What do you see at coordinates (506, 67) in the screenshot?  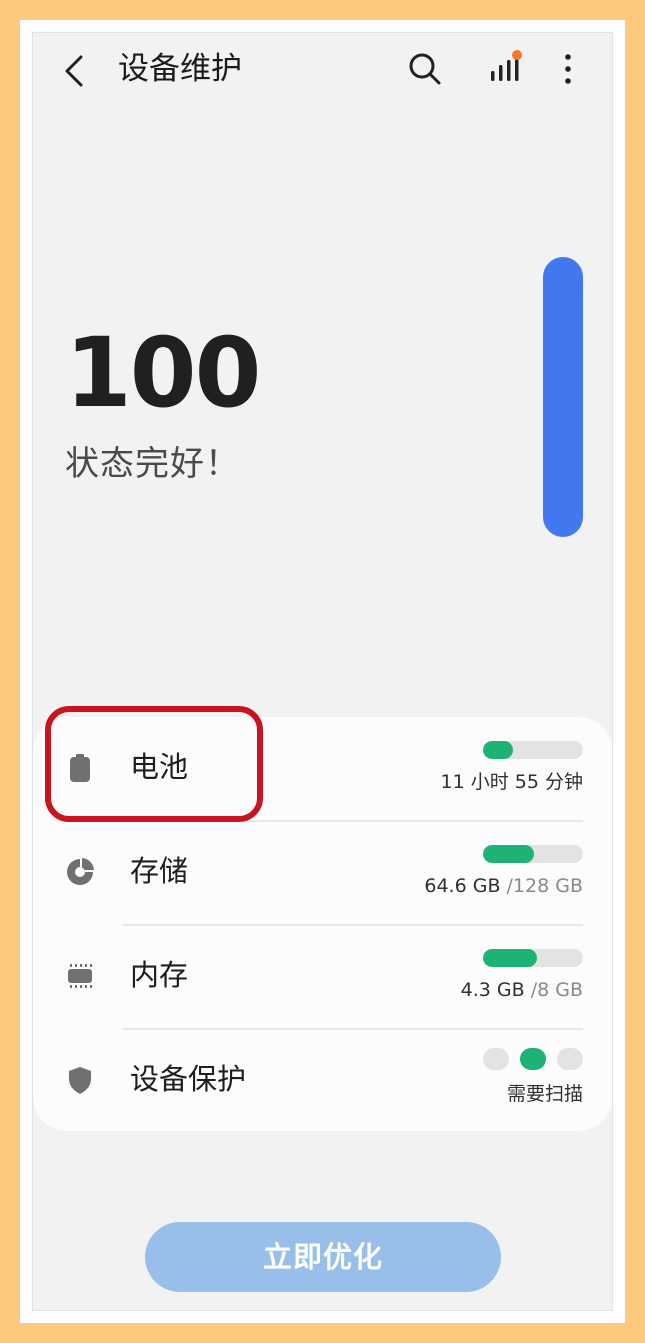 I see `stats-icon` at bounding box center [506, 67].